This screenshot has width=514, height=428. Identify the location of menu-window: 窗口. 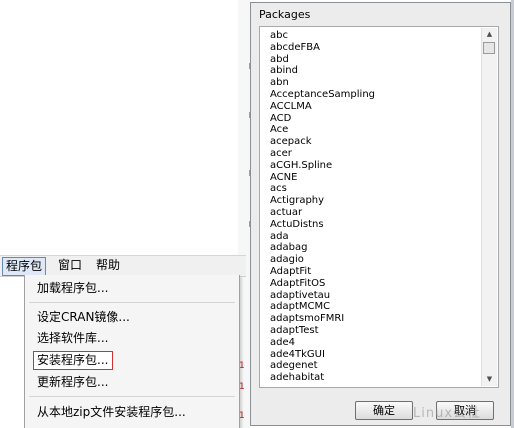
(70, 265).